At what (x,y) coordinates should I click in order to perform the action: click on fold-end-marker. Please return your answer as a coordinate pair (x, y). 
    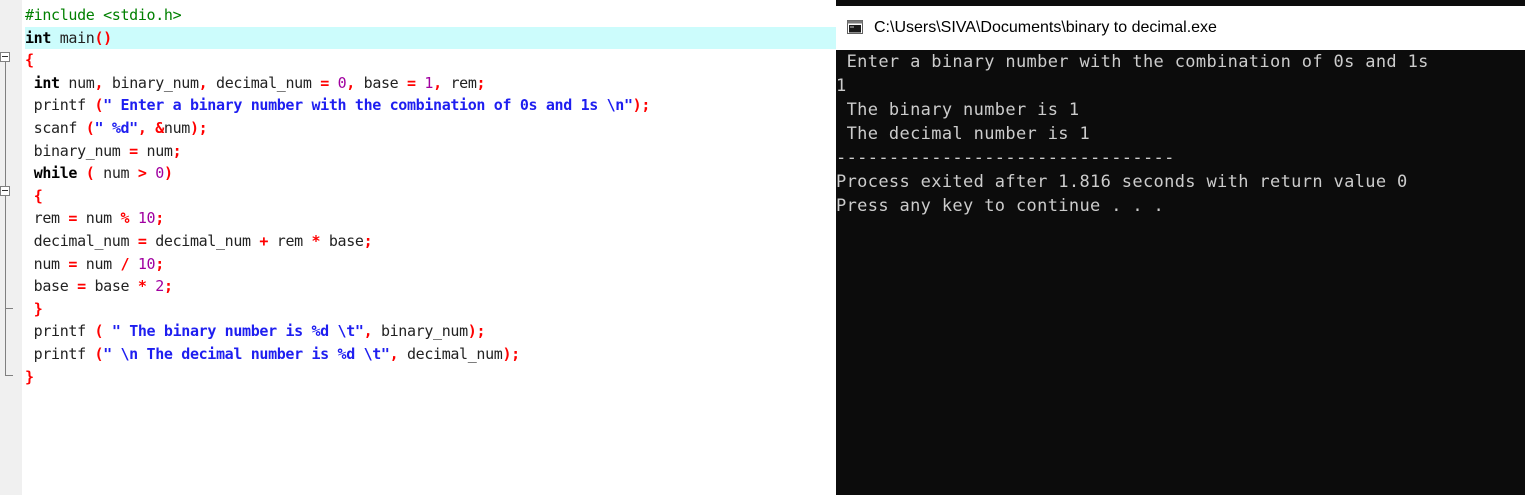
    Looking at the image, I should click on (9, 308).